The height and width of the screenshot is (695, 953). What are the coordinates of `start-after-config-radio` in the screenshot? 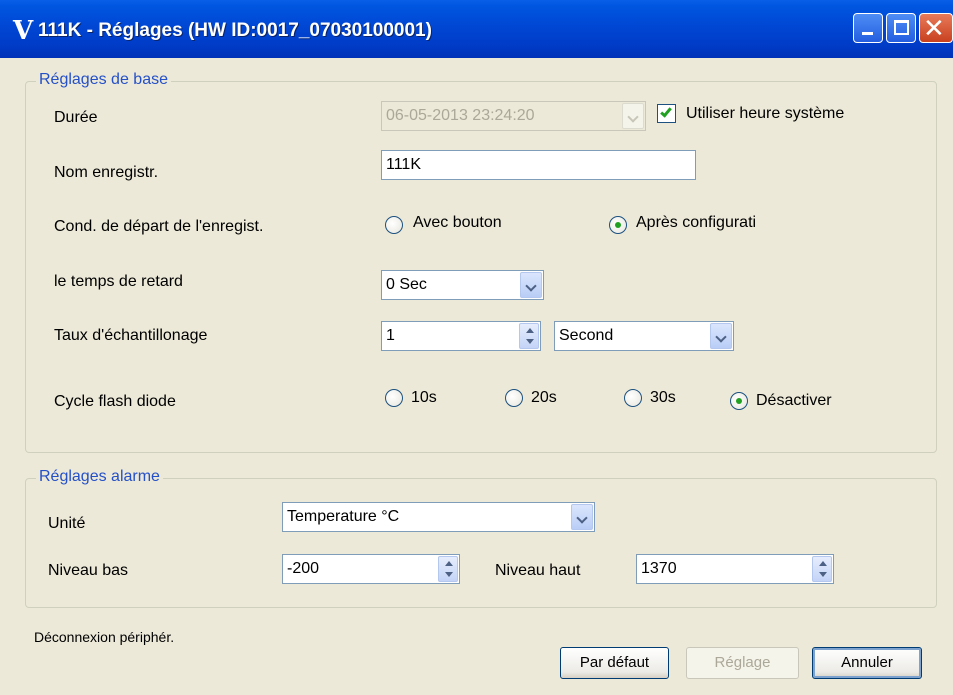 It's located at (618, 225).